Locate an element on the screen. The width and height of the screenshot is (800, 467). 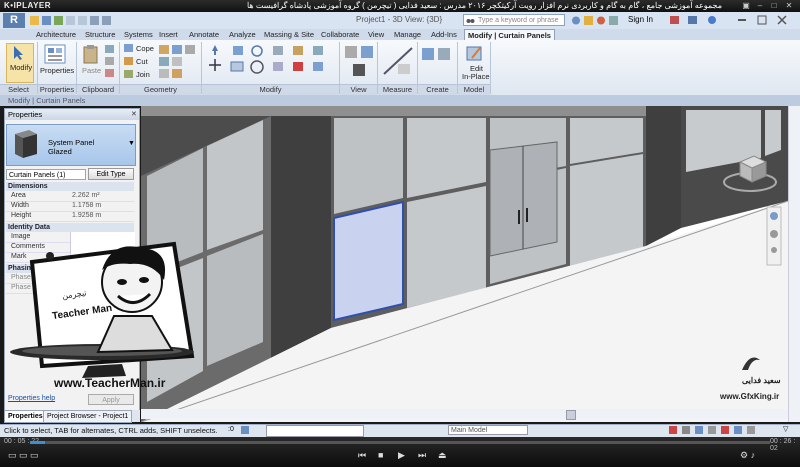
panel-select: Select is located at coordinates (18, 89).